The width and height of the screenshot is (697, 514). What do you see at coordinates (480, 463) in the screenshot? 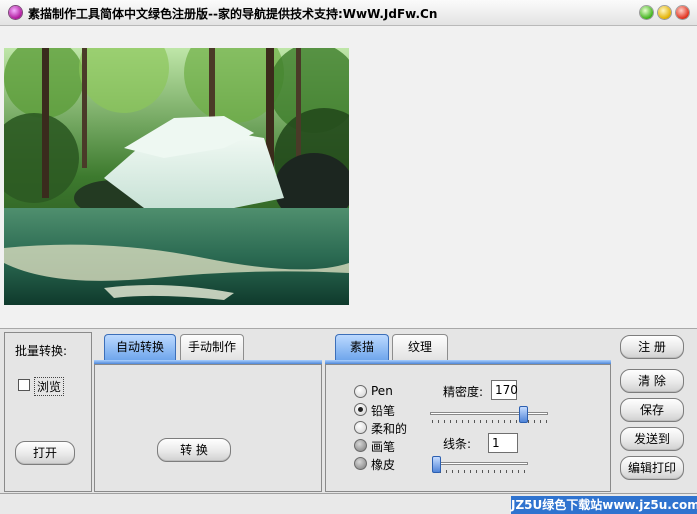
I see `lines-slider-track` at bounding box center [480, 463].